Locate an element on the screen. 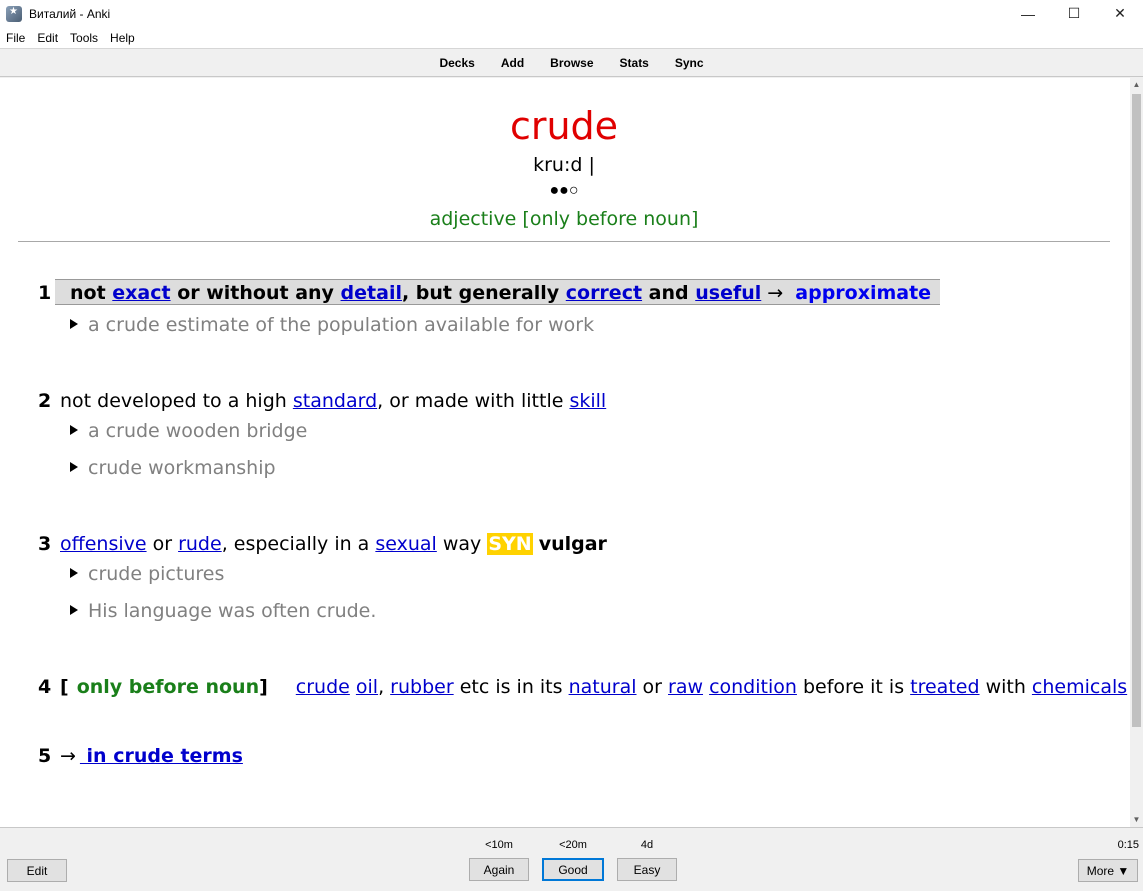 This screenshot has height=891, width=1143. example-text: crude workmanship is located at coordinates (182, 468).